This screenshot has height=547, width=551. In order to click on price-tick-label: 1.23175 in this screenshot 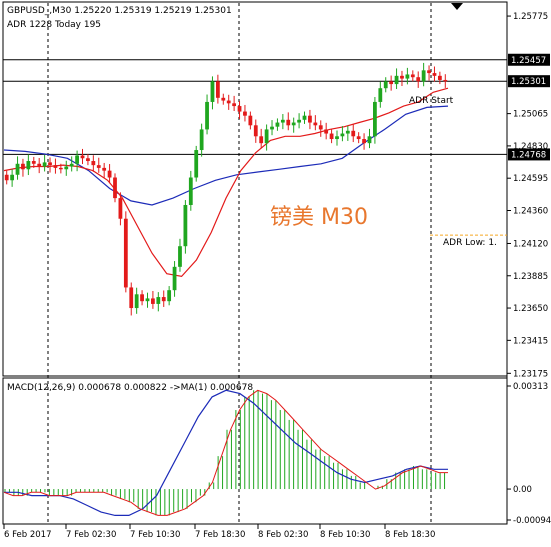, I will do `click(530, 374)`.